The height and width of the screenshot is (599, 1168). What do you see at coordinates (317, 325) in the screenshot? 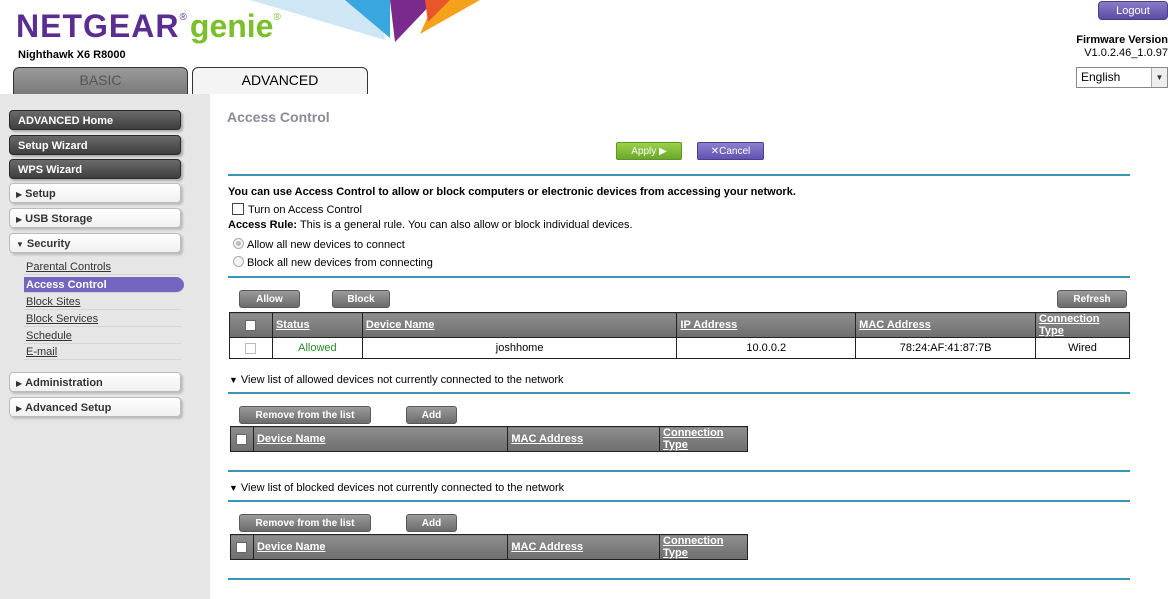
I see `column-header-status: Status` at bounding box center [317, 325].